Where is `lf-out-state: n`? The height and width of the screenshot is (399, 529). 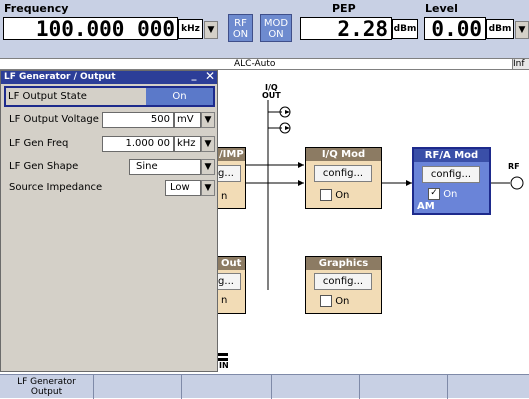
lf-out-state: n is located at coordinates (224, 300).